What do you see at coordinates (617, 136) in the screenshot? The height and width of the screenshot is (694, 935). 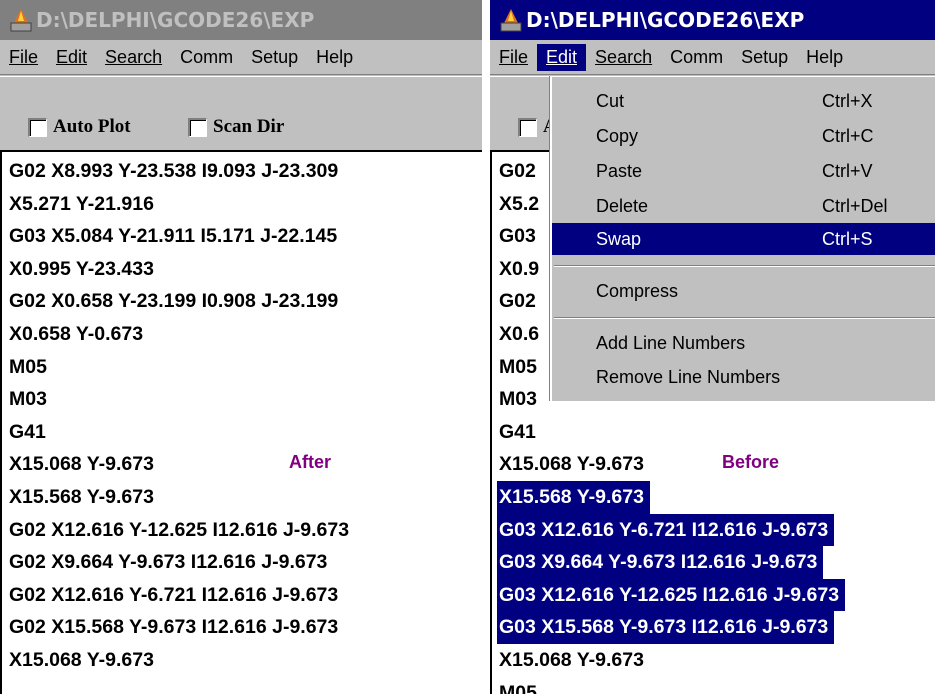 I see `copy-label: Copy` at bounding box center [617, 136].